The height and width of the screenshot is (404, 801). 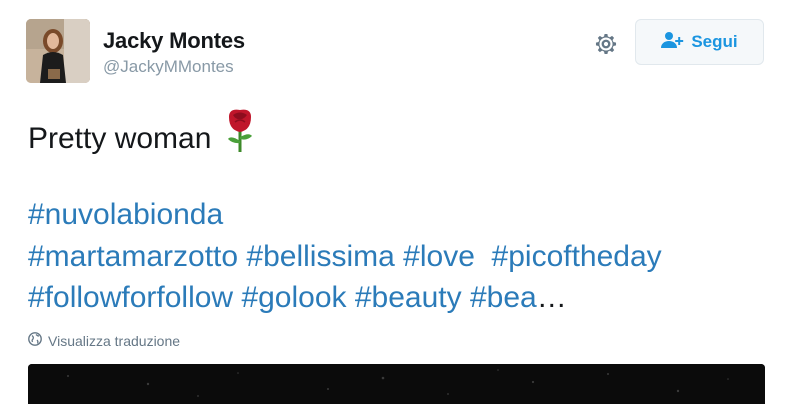 I want to click on media-image, so click(x=396, y=384).